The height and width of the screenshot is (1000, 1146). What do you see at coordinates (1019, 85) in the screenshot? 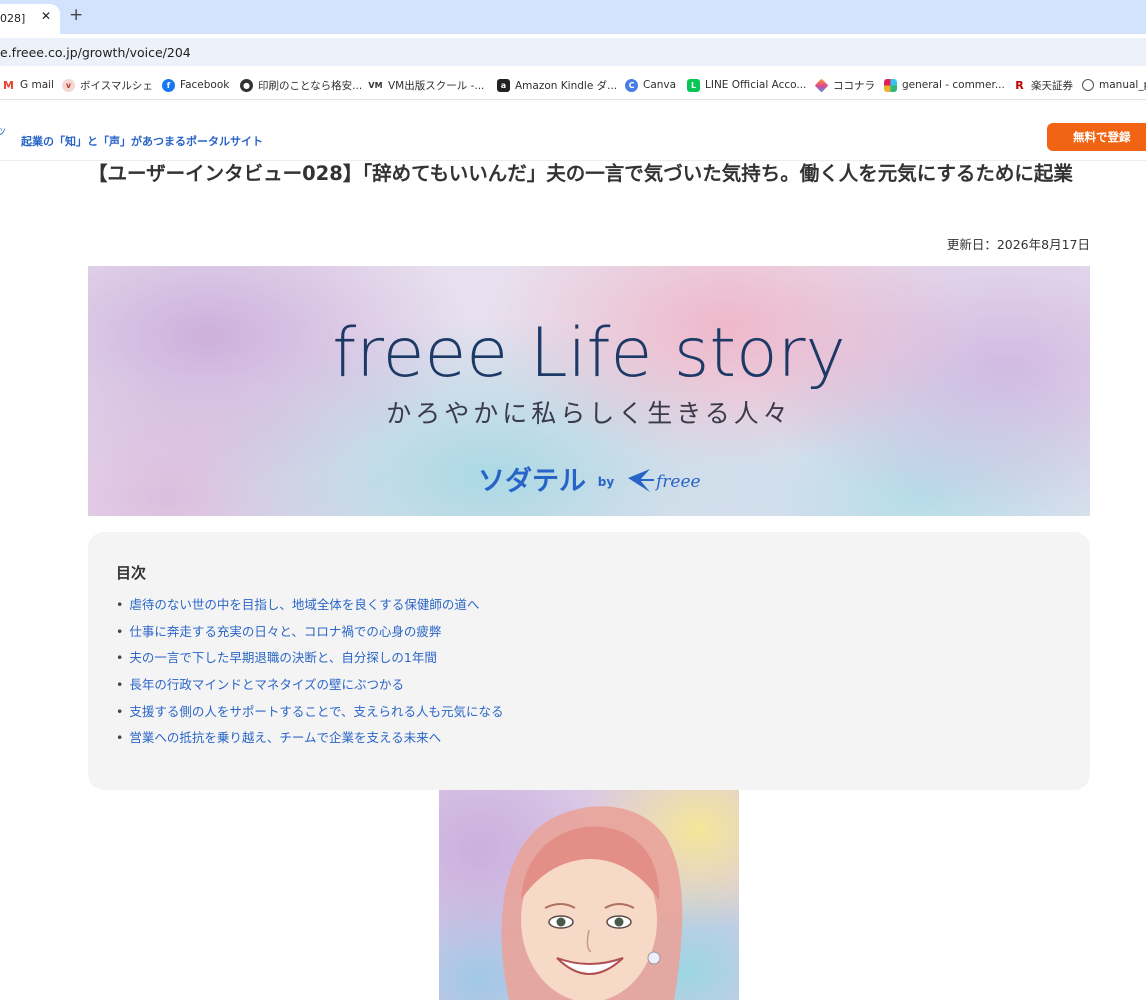
I see `rakuten-icon: R` at bounding box center [1019, 85].